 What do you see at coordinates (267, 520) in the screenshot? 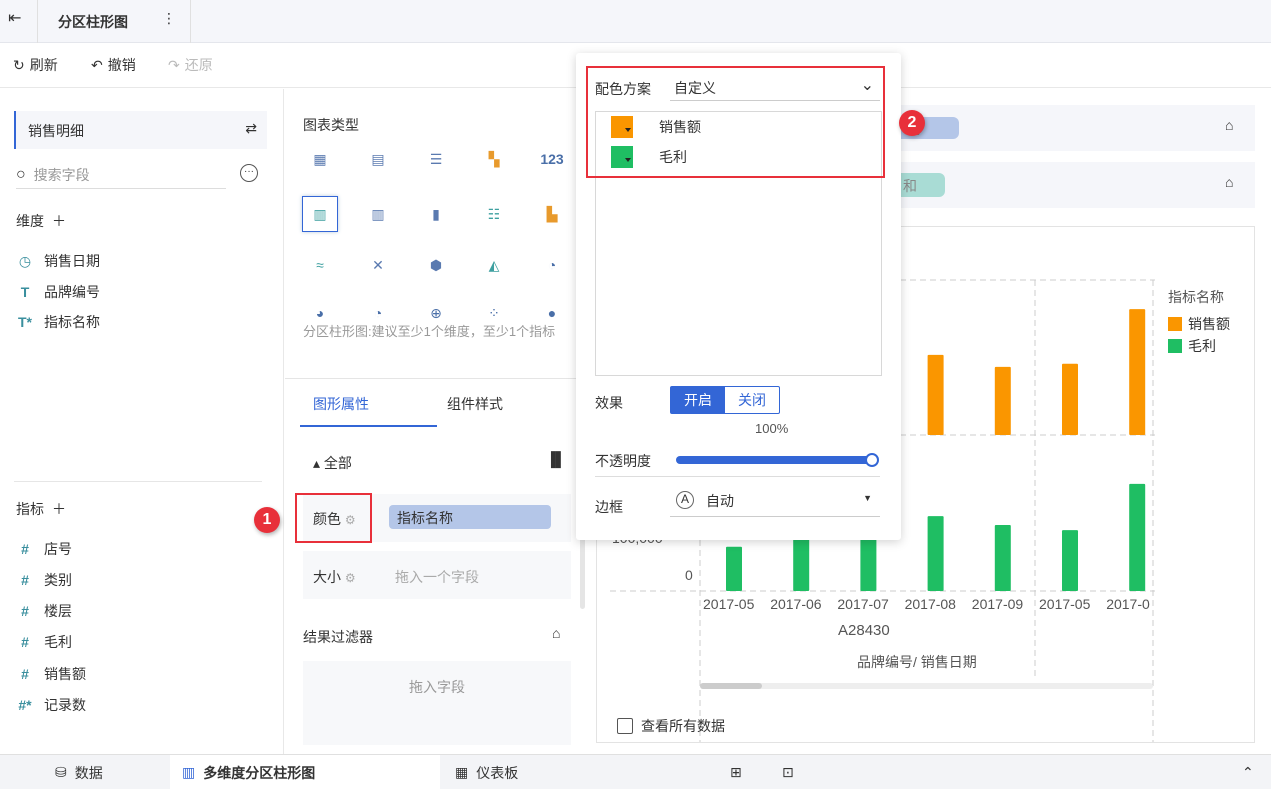
I see `step-badge-1: 1` at bounding box center [267, 520].